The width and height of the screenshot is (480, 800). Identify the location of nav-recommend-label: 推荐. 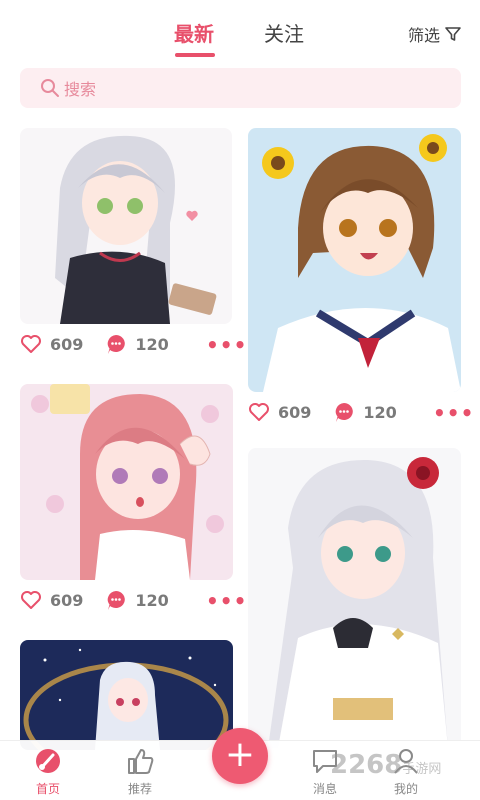
(139, 789).